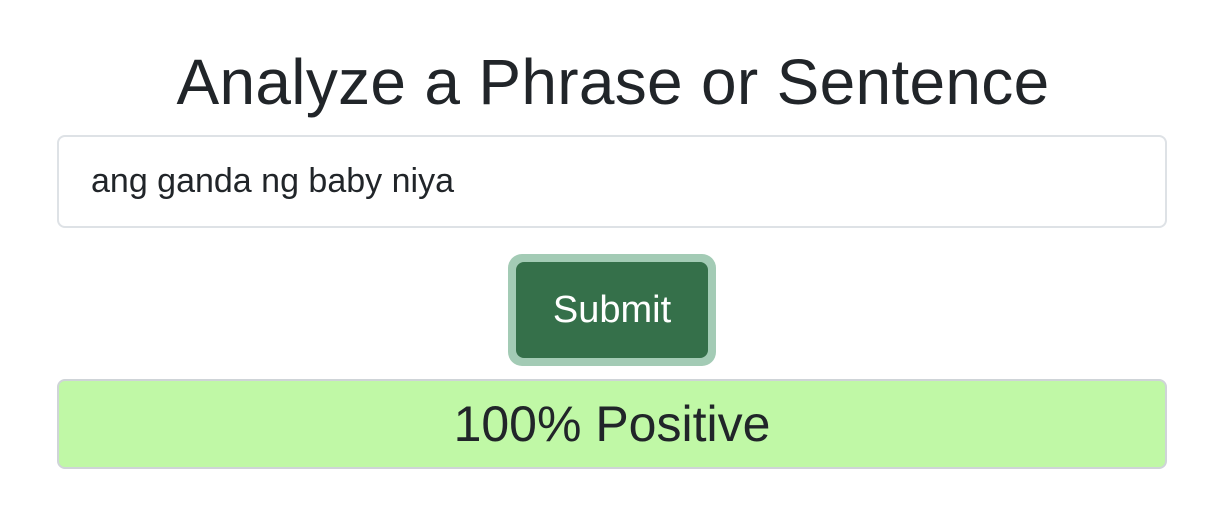  I want to click on submit-focus-ring: Submit, so click(612, 310).